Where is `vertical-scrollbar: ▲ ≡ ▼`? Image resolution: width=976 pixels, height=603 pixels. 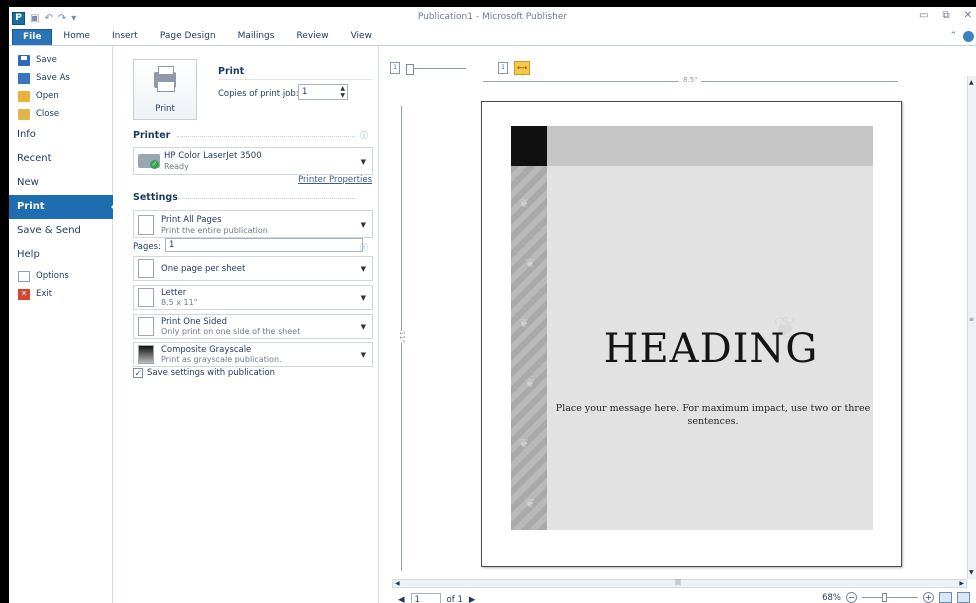
vertical-scrollbar: ▲ ≡ ▼ is located at coordinates (971, 327).